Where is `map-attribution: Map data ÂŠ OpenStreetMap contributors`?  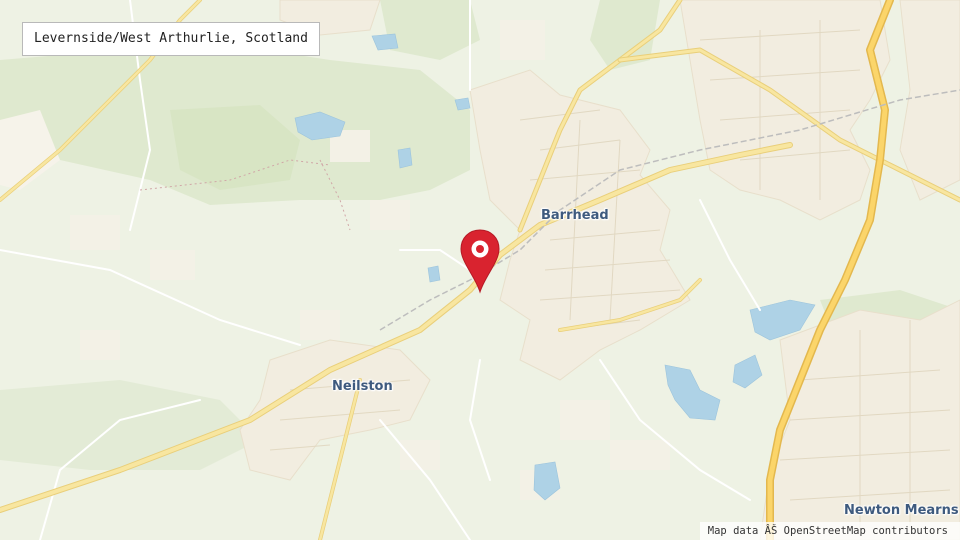
map-attribution: Map data ÂŠ OpenStreetMap contributors is located at coordinates (829, 531).